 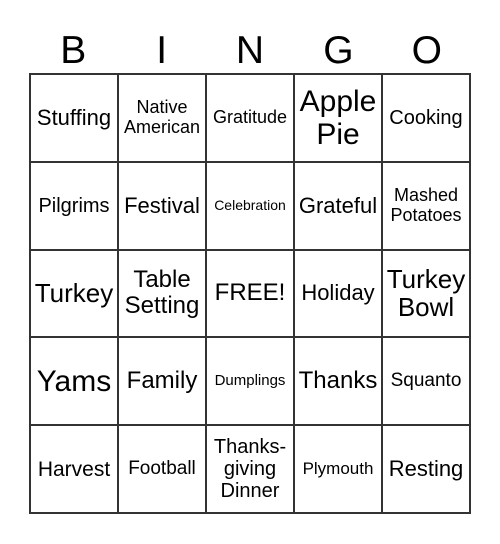 I want to click on bingo-cell: Turkey, so click(x=74, y=293).